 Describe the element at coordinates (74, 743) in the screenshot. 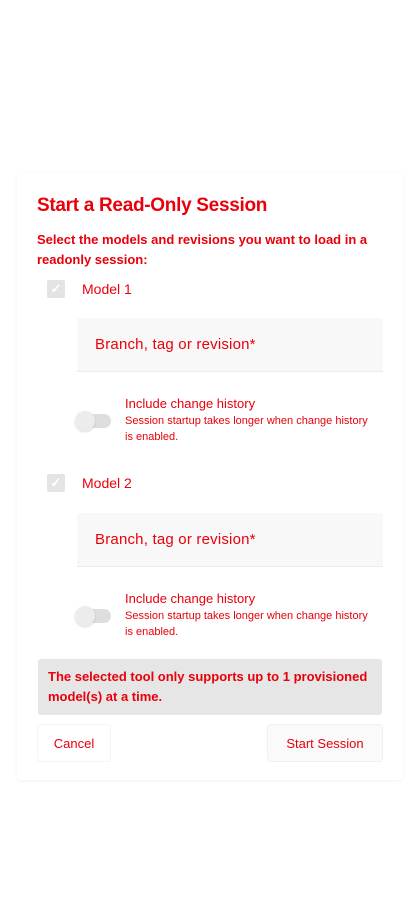

I see `cancel-button: Cancel` at that location.